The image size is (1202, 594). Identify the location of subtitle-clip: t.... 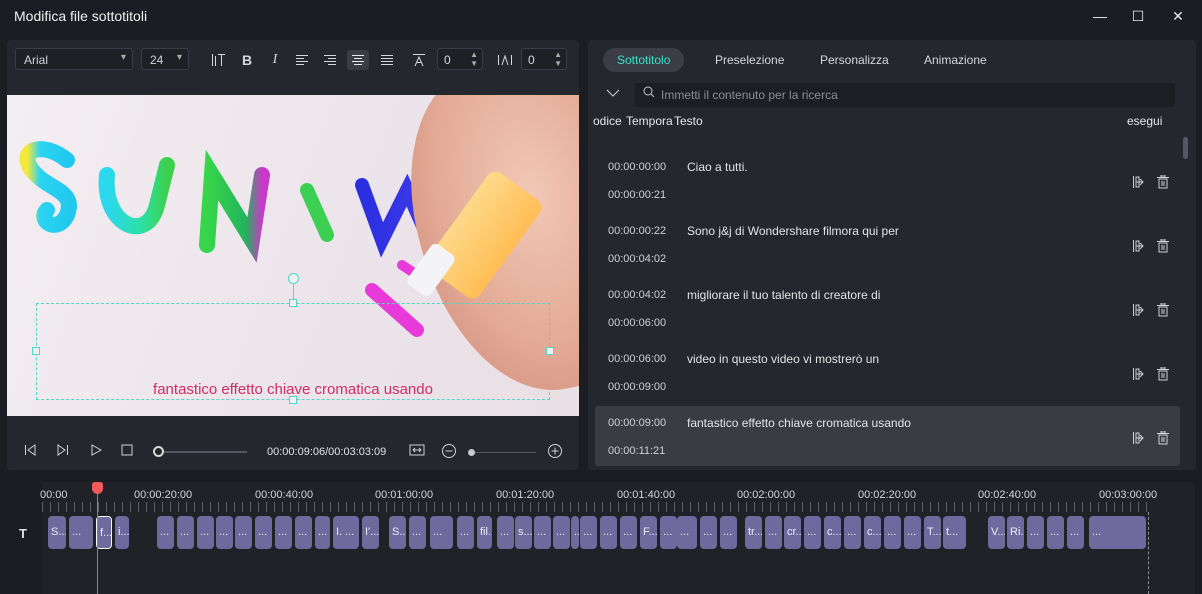
(954, 532).